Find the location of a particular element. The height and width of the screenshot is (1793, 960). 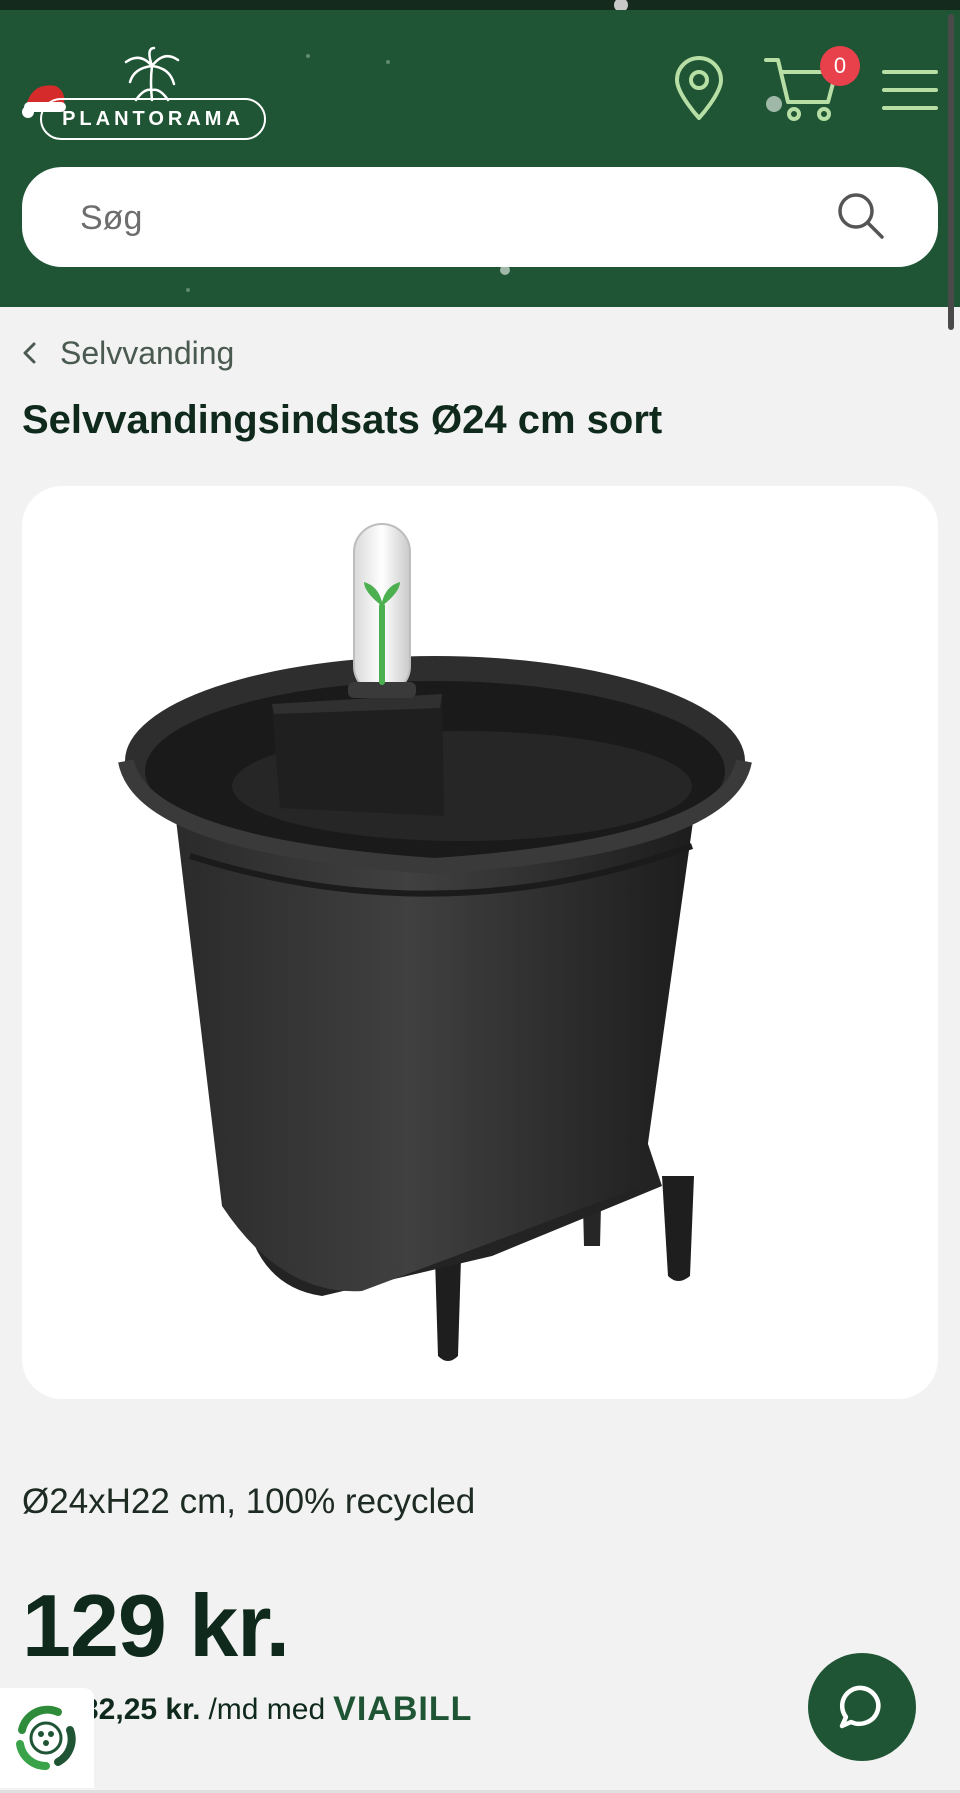

financing-info: 32,25 kr. /md med VIABILL is located at coordinates (277, 1709).